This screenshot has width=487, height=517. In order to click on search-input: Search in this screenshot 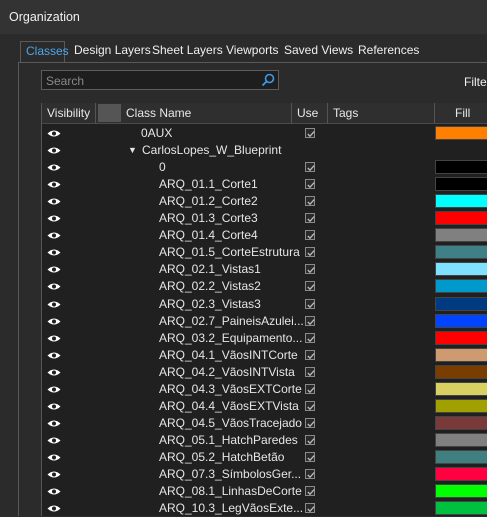, I will do `click(160, 80)`.